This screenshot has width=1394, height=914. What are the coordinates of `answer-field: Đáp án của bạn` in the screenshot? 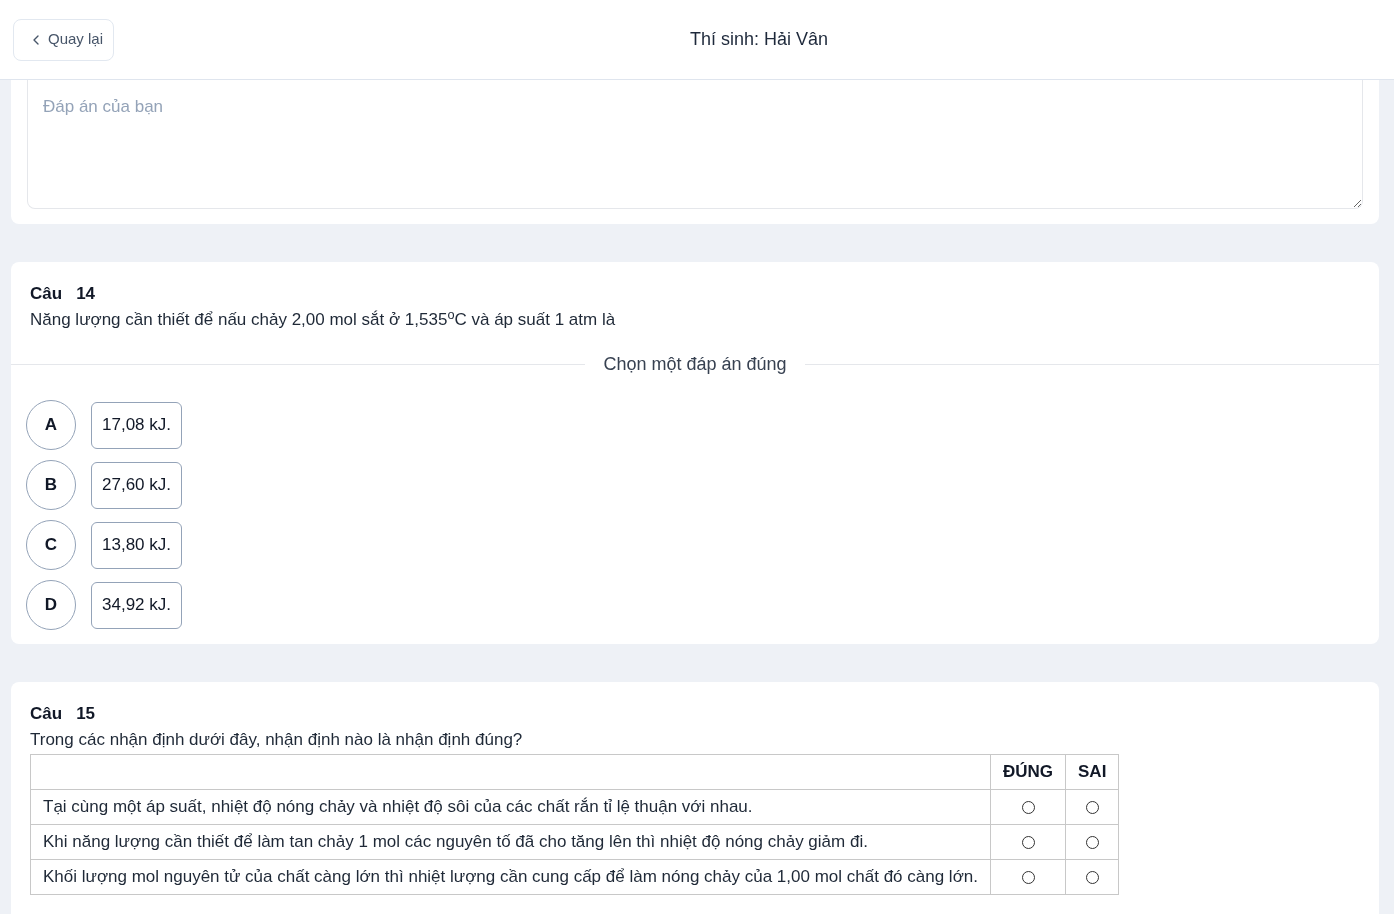 It's located at (695, 144).